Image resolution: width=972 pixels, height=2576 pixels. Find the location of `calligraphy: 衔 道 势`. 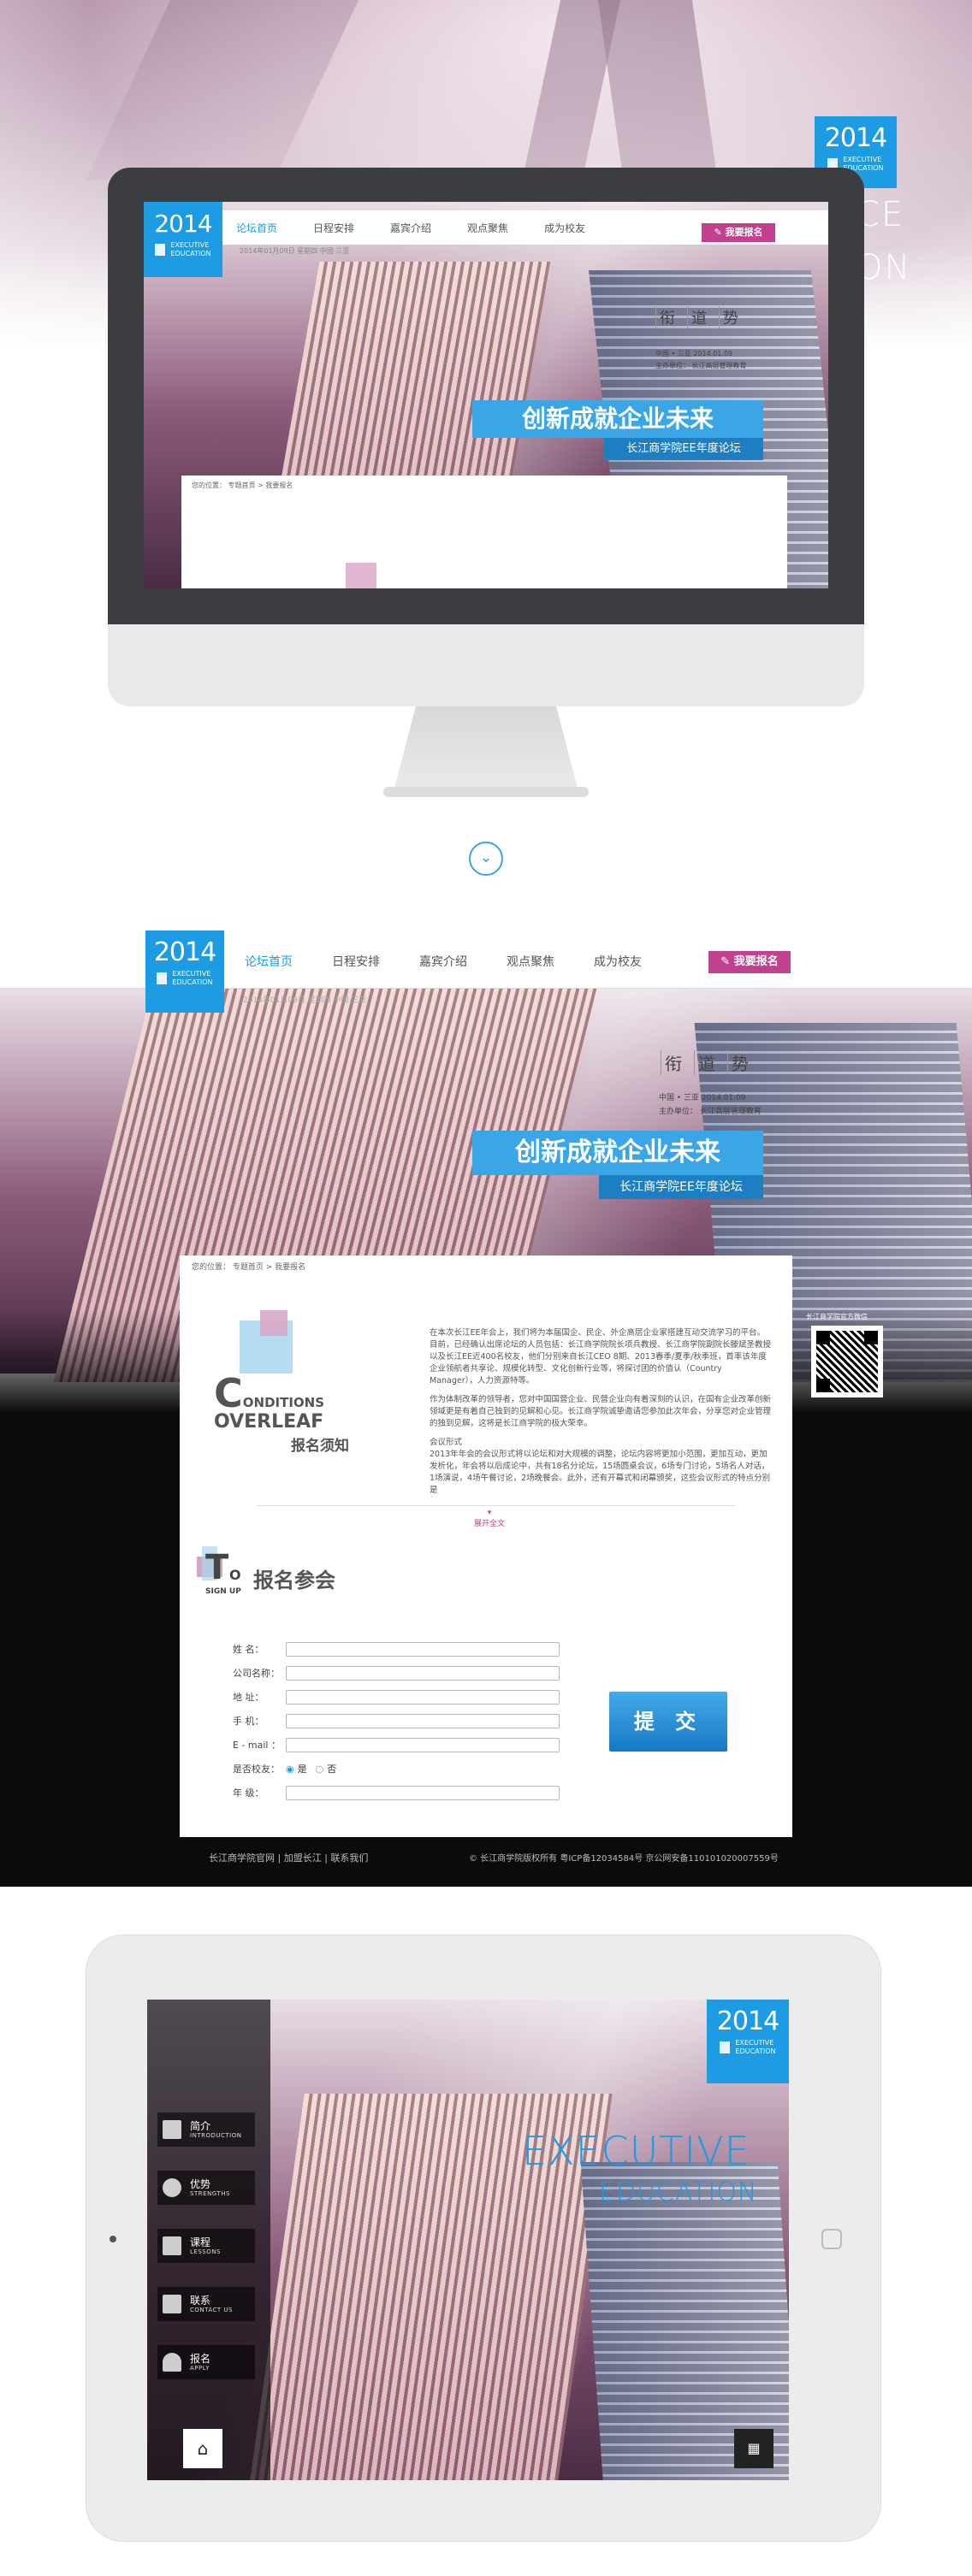

calligraphy: 衔 道 势 is located at coordinates (705, 1062).